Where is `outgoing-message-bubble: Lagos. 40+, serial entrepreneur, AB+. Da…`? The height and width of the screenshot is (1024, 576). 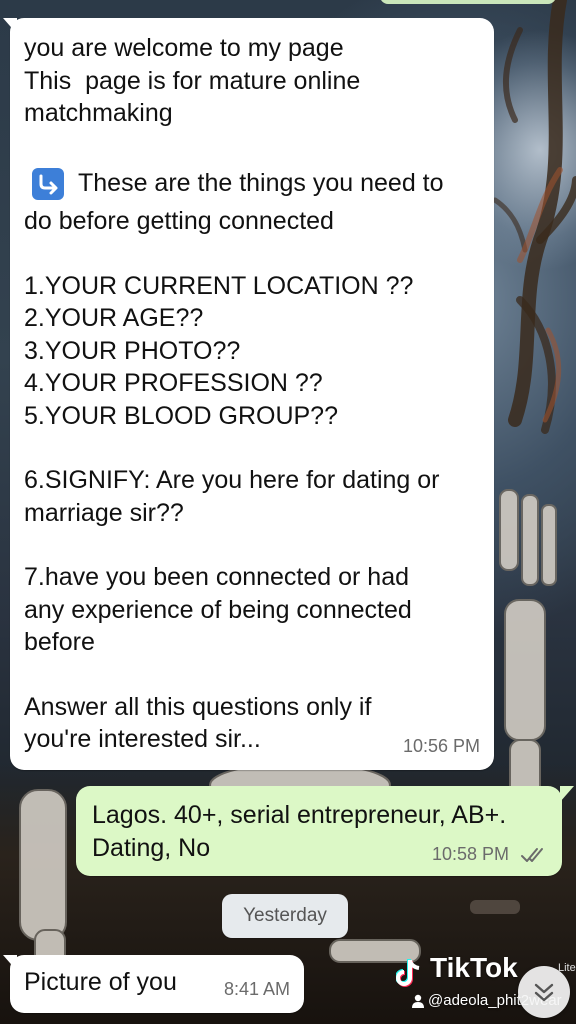
outgoing-message-bubble: Lagos. 40+, serial entrepreneur, AB+. Da… is located at coordinates (325, 831).